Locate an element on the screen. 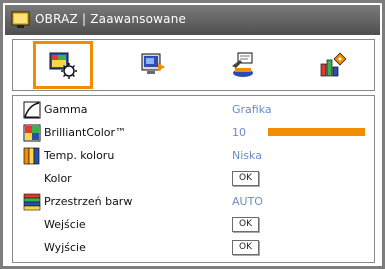 Image resolution: width=385 pixels, height=269 pixels. title-bar: OBRAZ | Zaawansowane is located at coordinates (192, 20).